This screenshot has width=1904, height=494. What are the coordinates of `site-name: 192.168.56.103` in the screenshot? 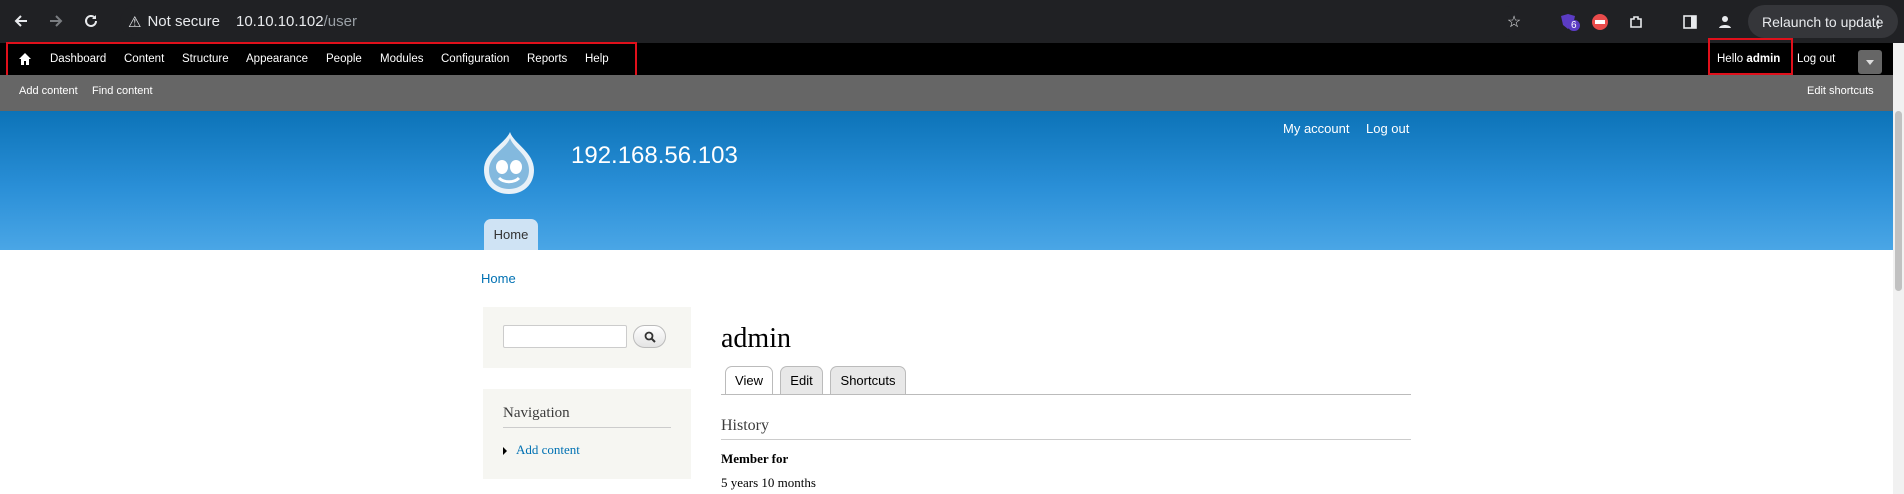 It's located at (654, 156).